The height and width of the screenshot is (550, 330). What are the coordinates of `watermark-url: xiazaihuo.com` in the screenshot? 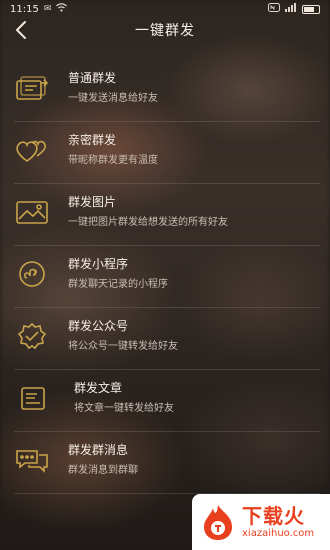 It's located at (278, 533).